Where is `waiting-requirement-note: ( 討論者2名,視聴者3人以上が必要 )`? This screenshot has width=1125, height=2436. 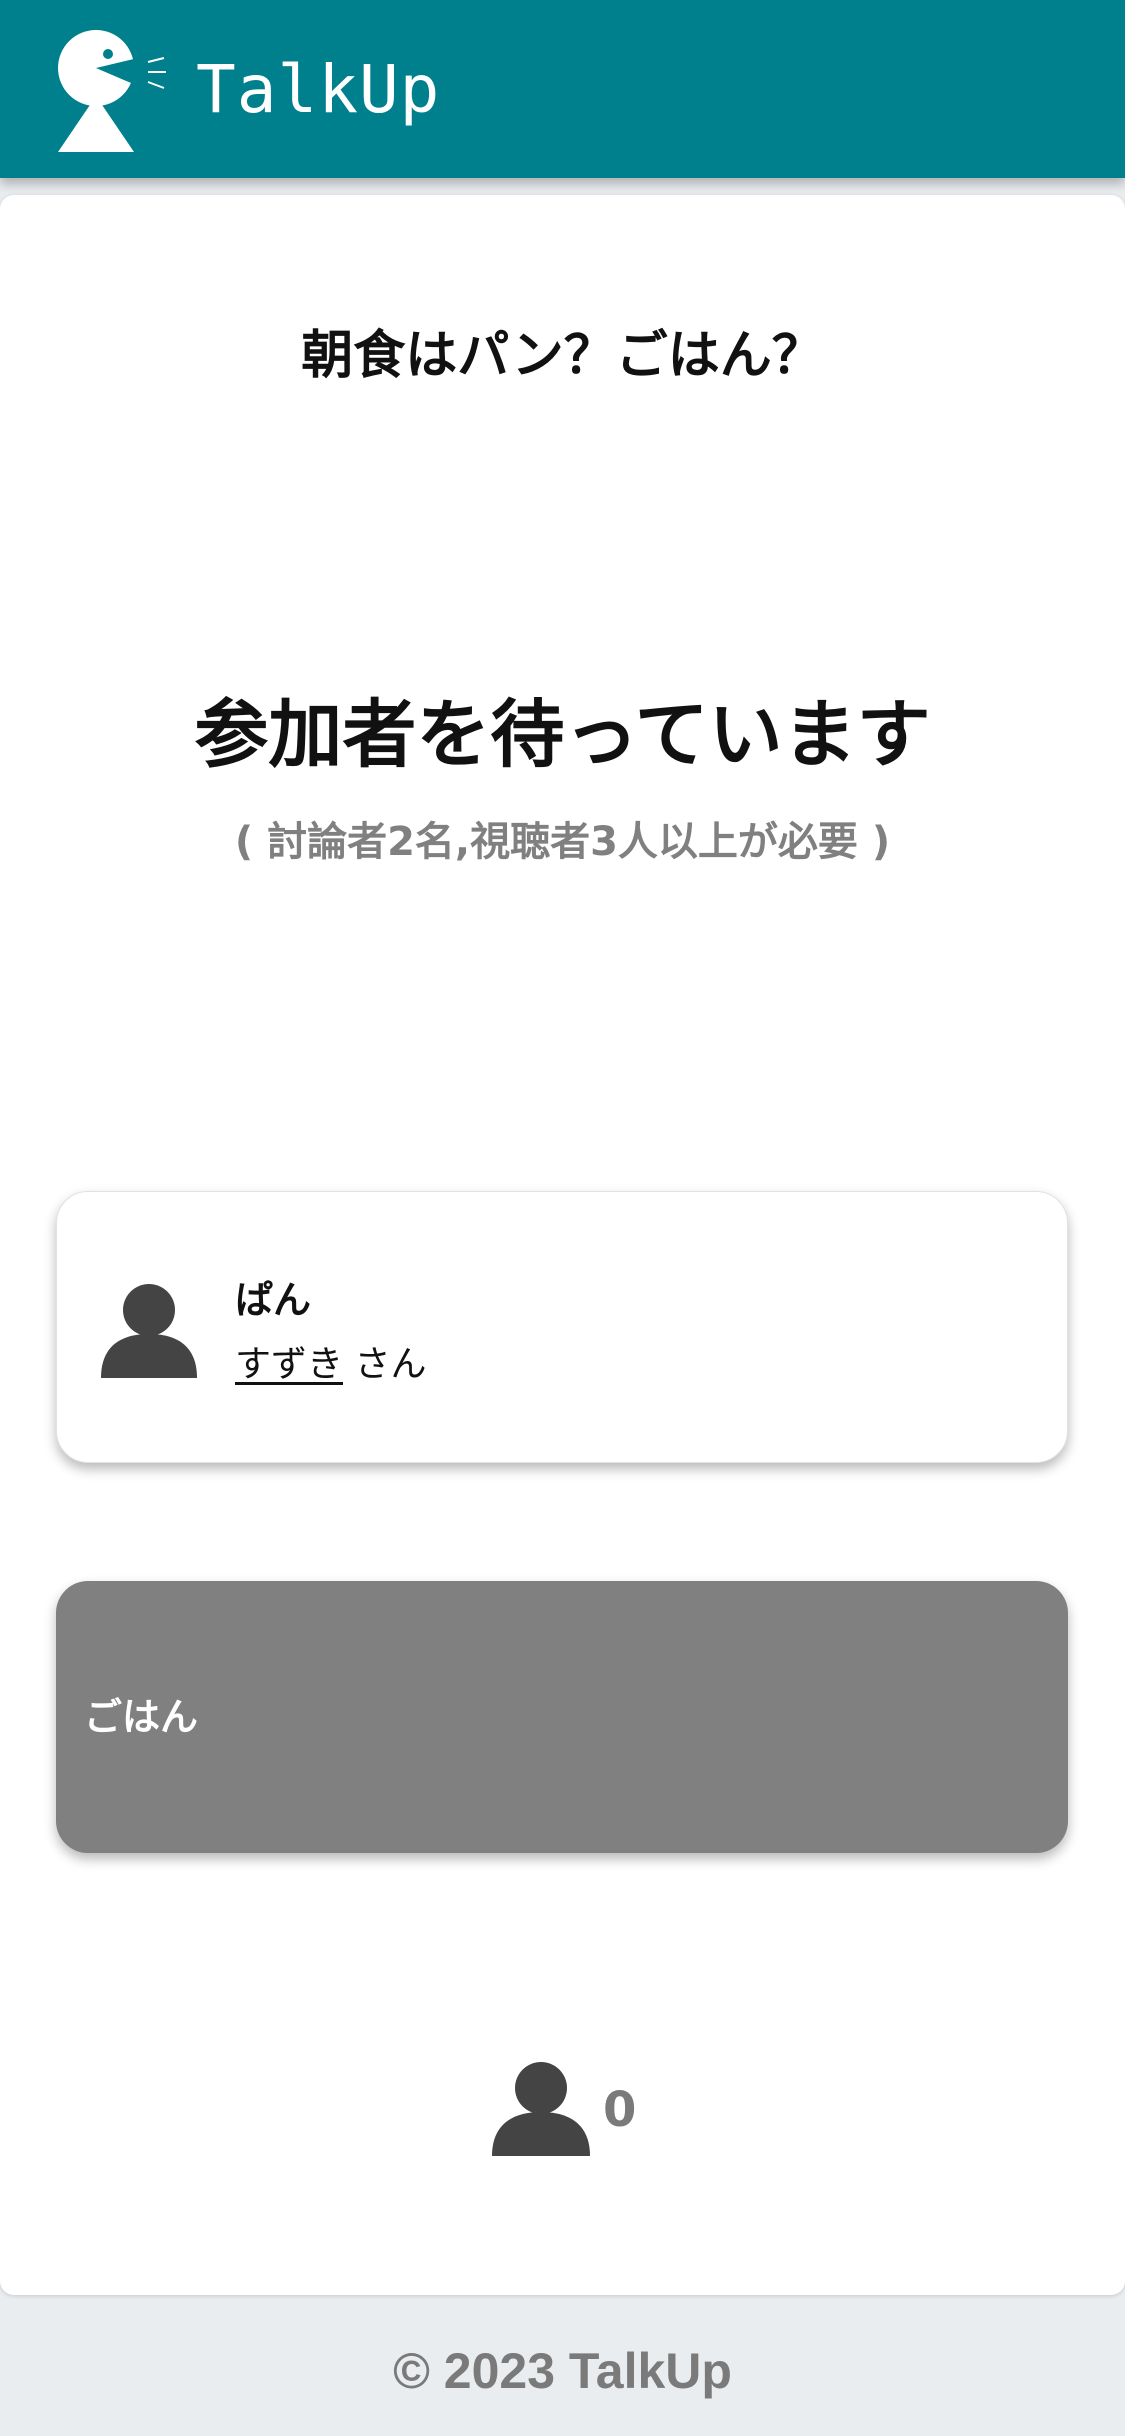
waiting-requirement-note: ( 討論者2名,視聴者3人以上が必要 ) is located at coordinates (562, 842).